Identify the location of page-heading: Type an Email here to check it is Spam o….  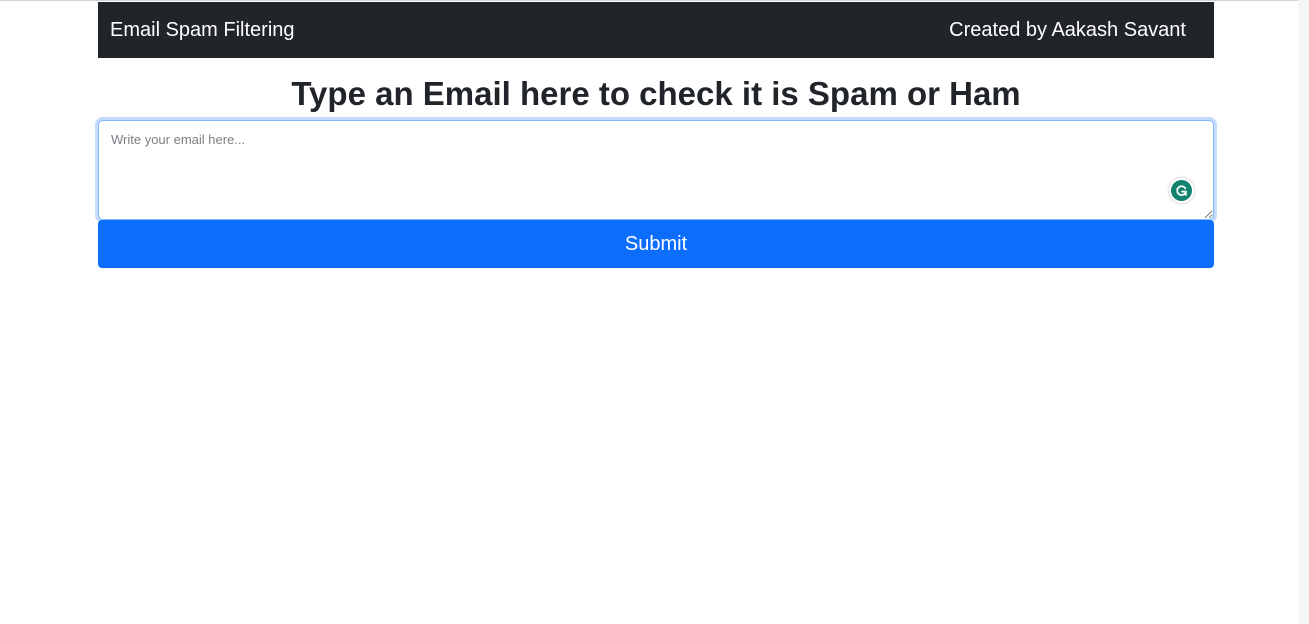
(656, 93).